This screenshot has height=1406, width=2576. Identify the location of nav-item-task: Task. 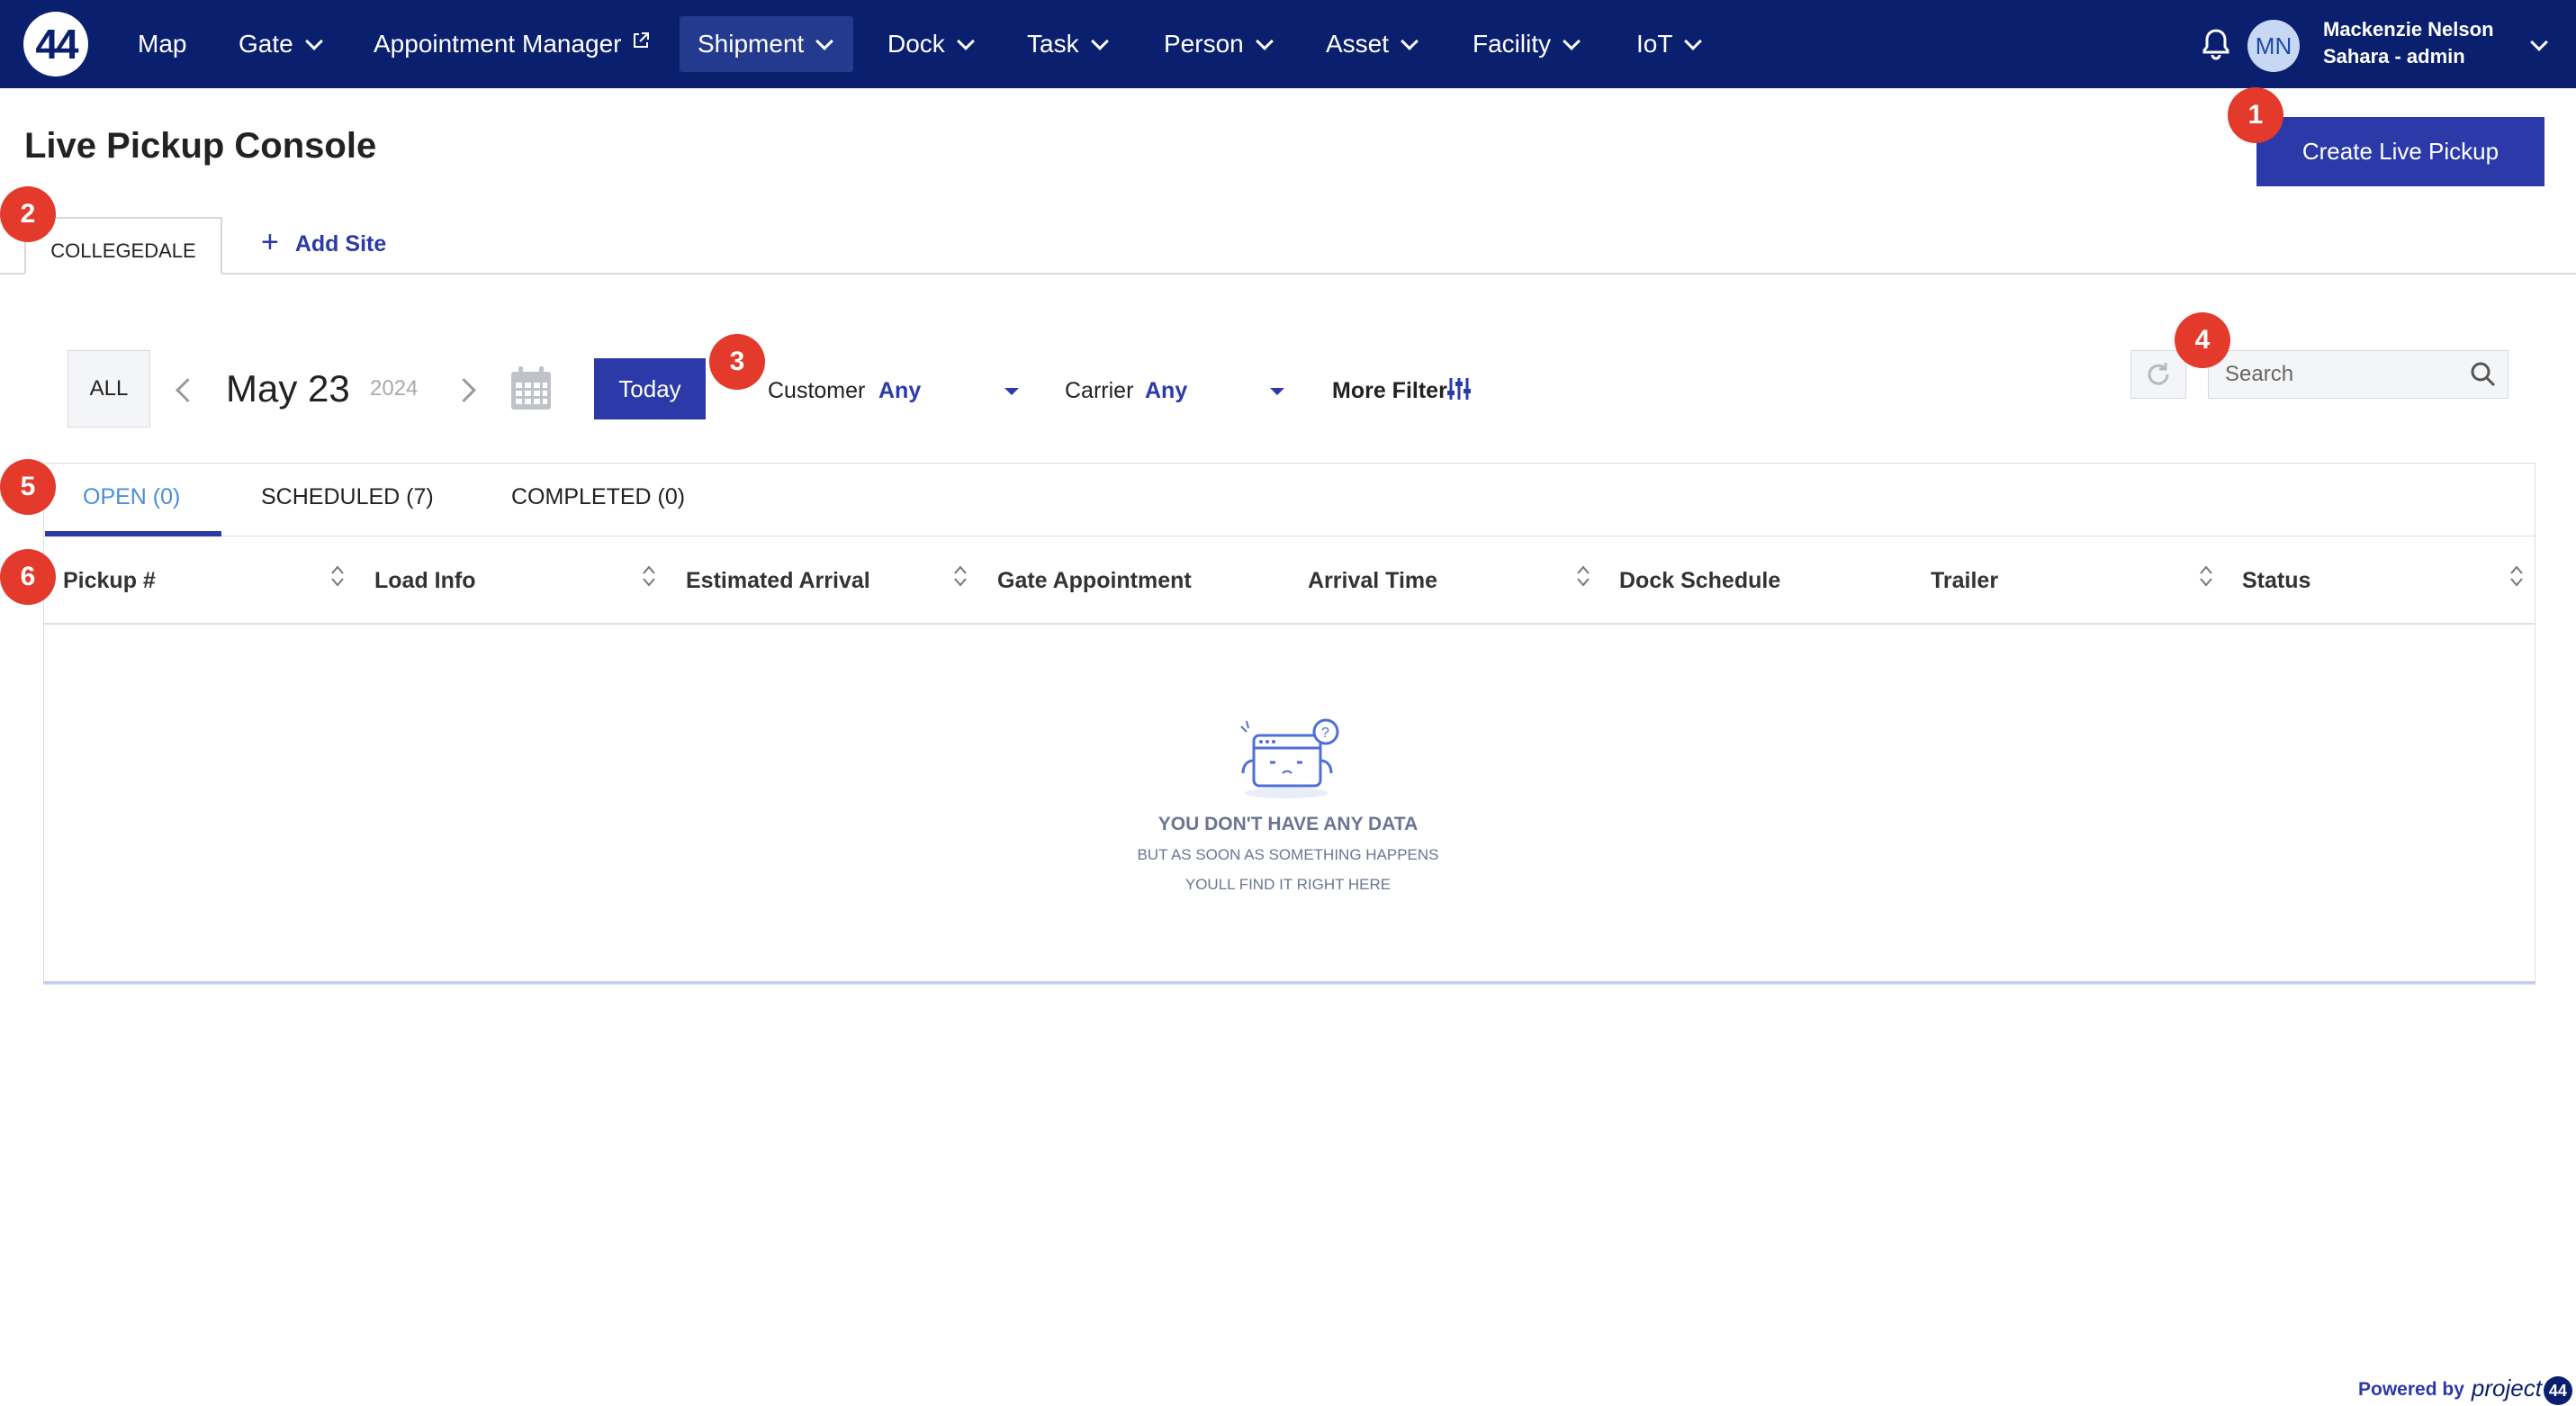
(1068, 44).